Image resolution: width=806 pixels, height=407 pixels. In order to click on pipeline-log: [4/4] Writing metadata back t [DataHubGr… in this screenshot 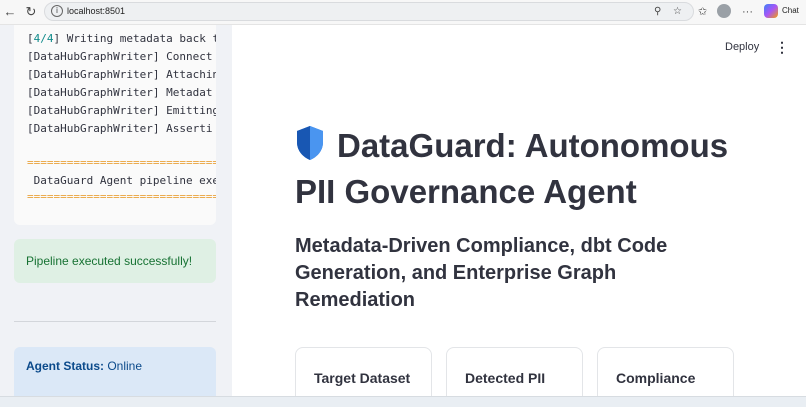, I will do `click(115, 125)`.